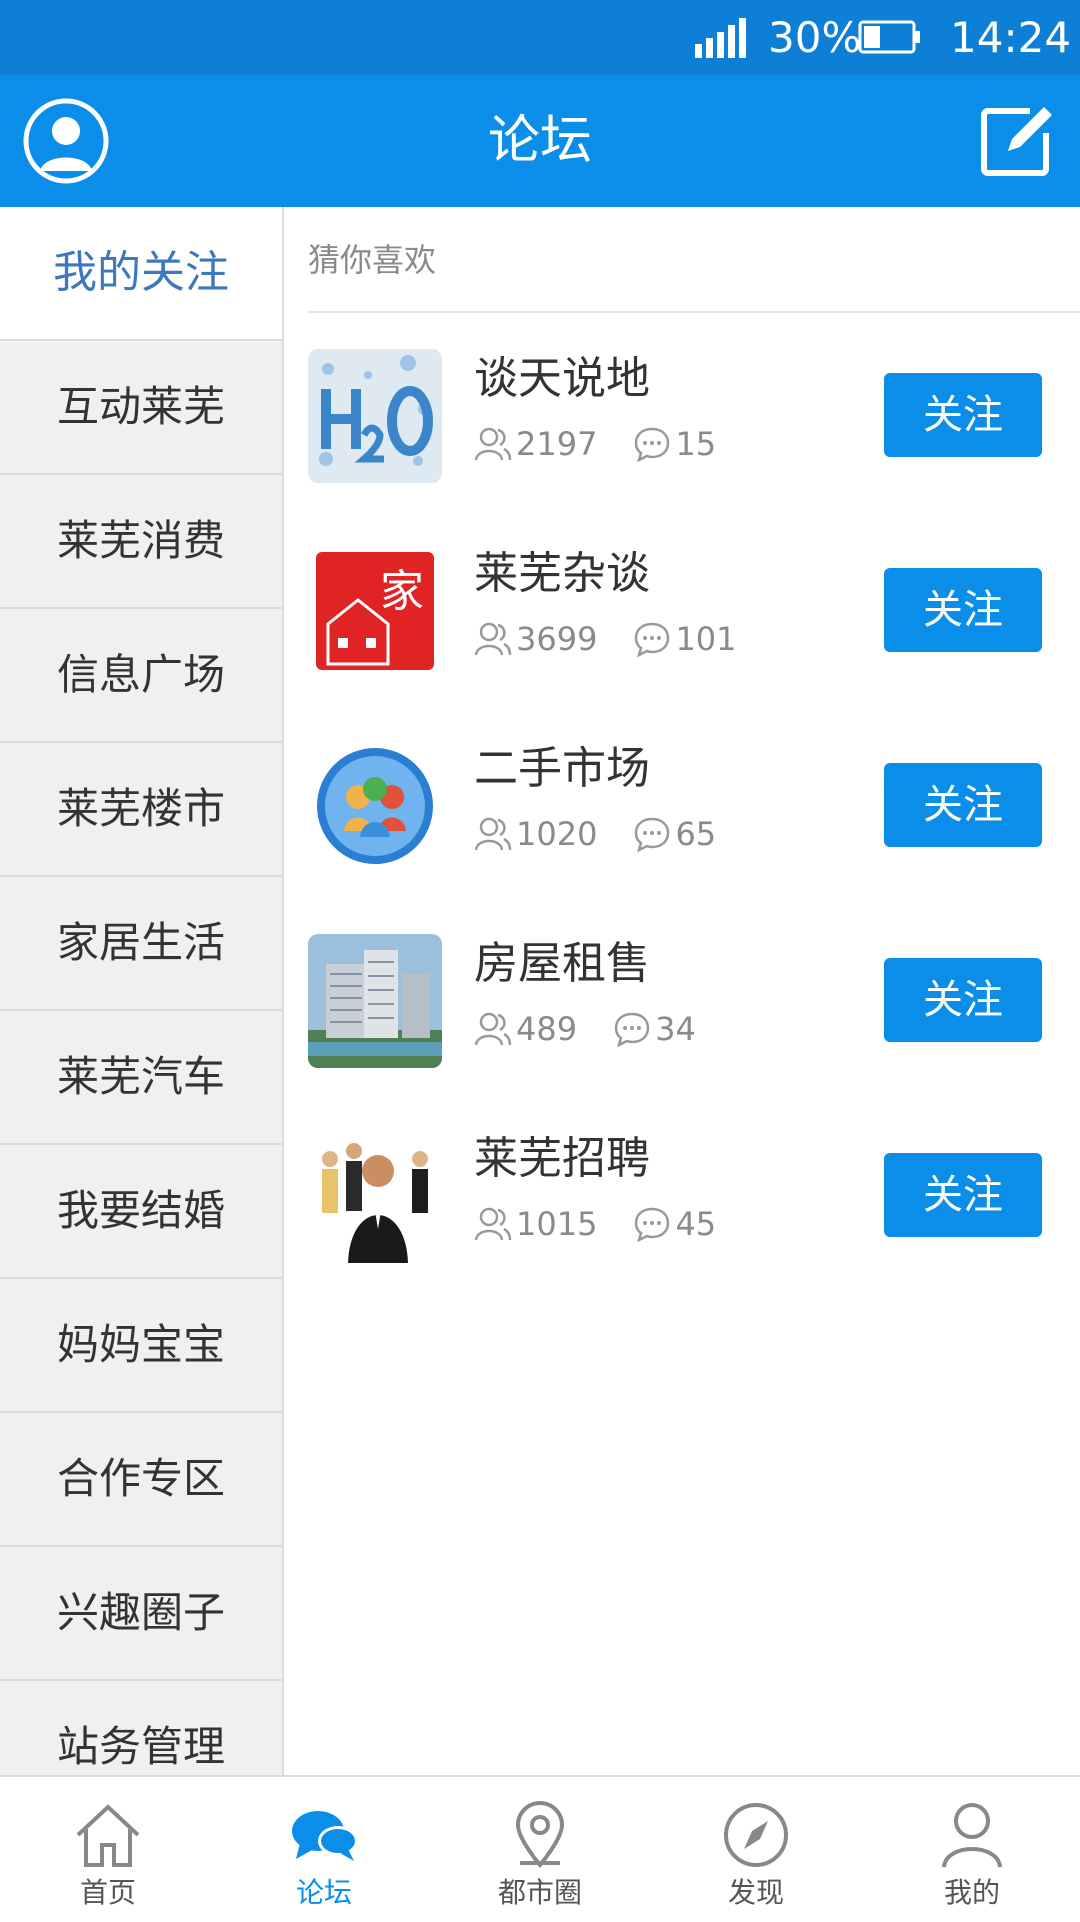 This screenshot has height=1922, width=1080. What do you see at coordinates (675, 1029) in the screenshot?
I see `post-count: 34` at bounding box center [675, 1029].